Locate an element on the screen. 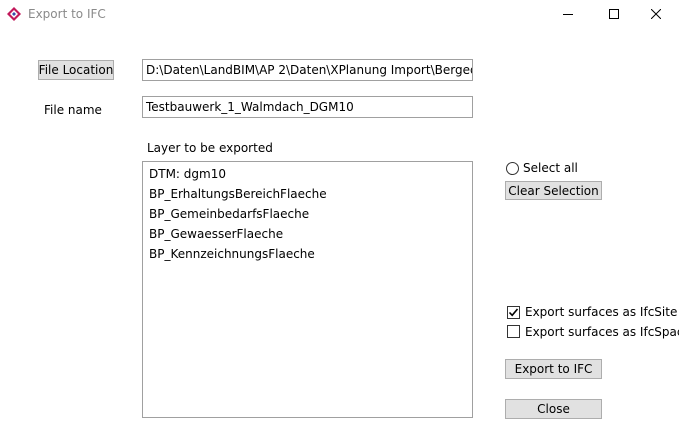 The width and height of the screenshot is (679, 438). select-all-label: Select all is located at coordinates (550, 168).